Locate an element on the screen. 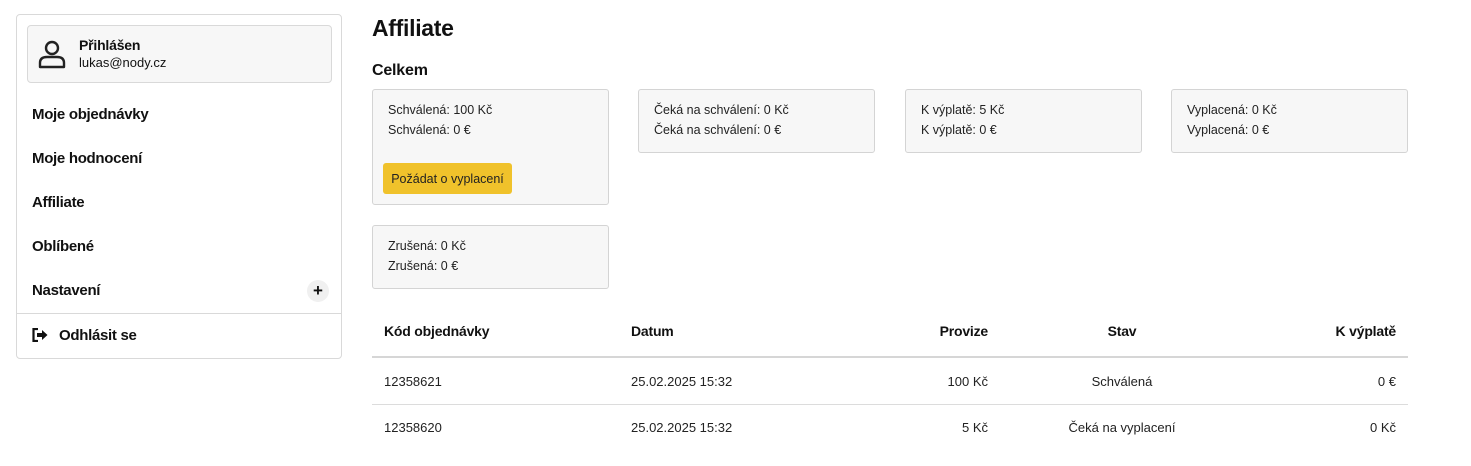 The image size is (1471, 466). approved-eur: Schválená: 0 € is located at coordinates (429, 130).